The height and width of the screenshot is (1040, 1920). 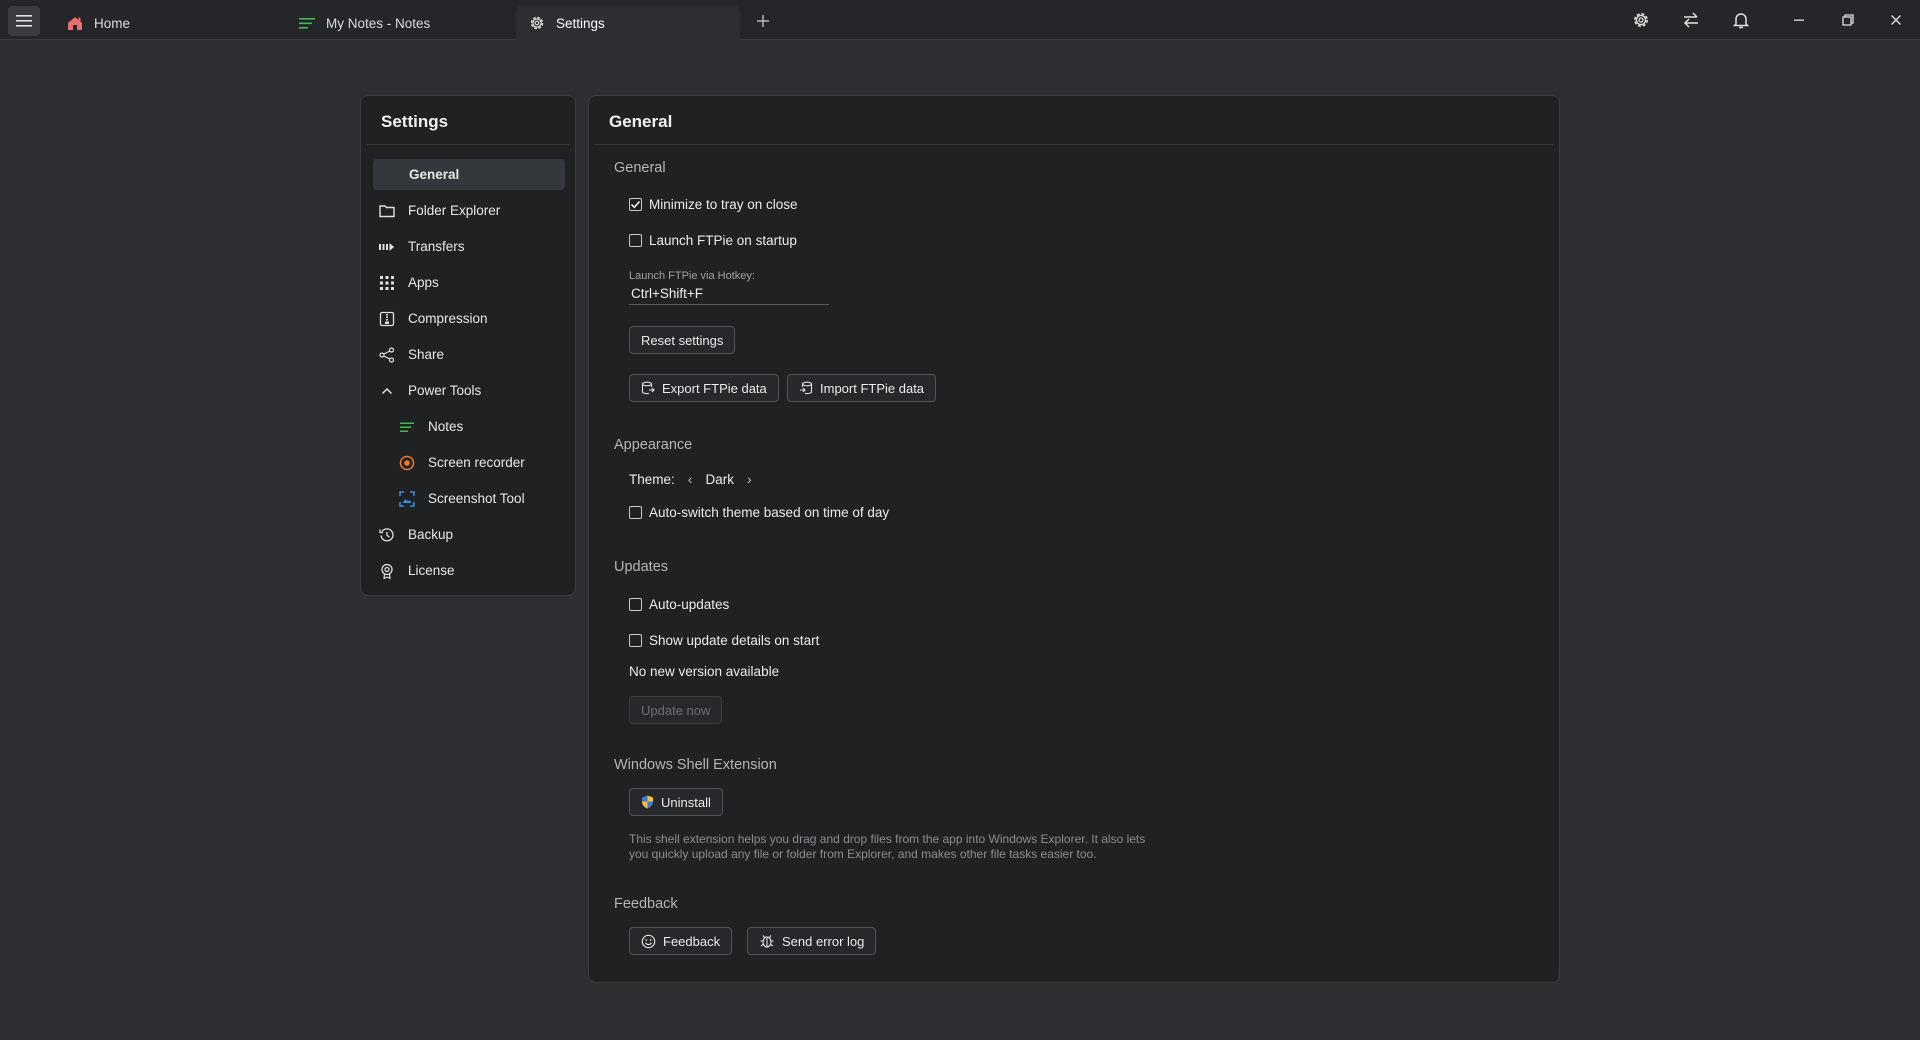 What do you see at coordinates (640, 168) in the screenshot?
I see `section-heading-general: General` at bounding box center [640, 168].